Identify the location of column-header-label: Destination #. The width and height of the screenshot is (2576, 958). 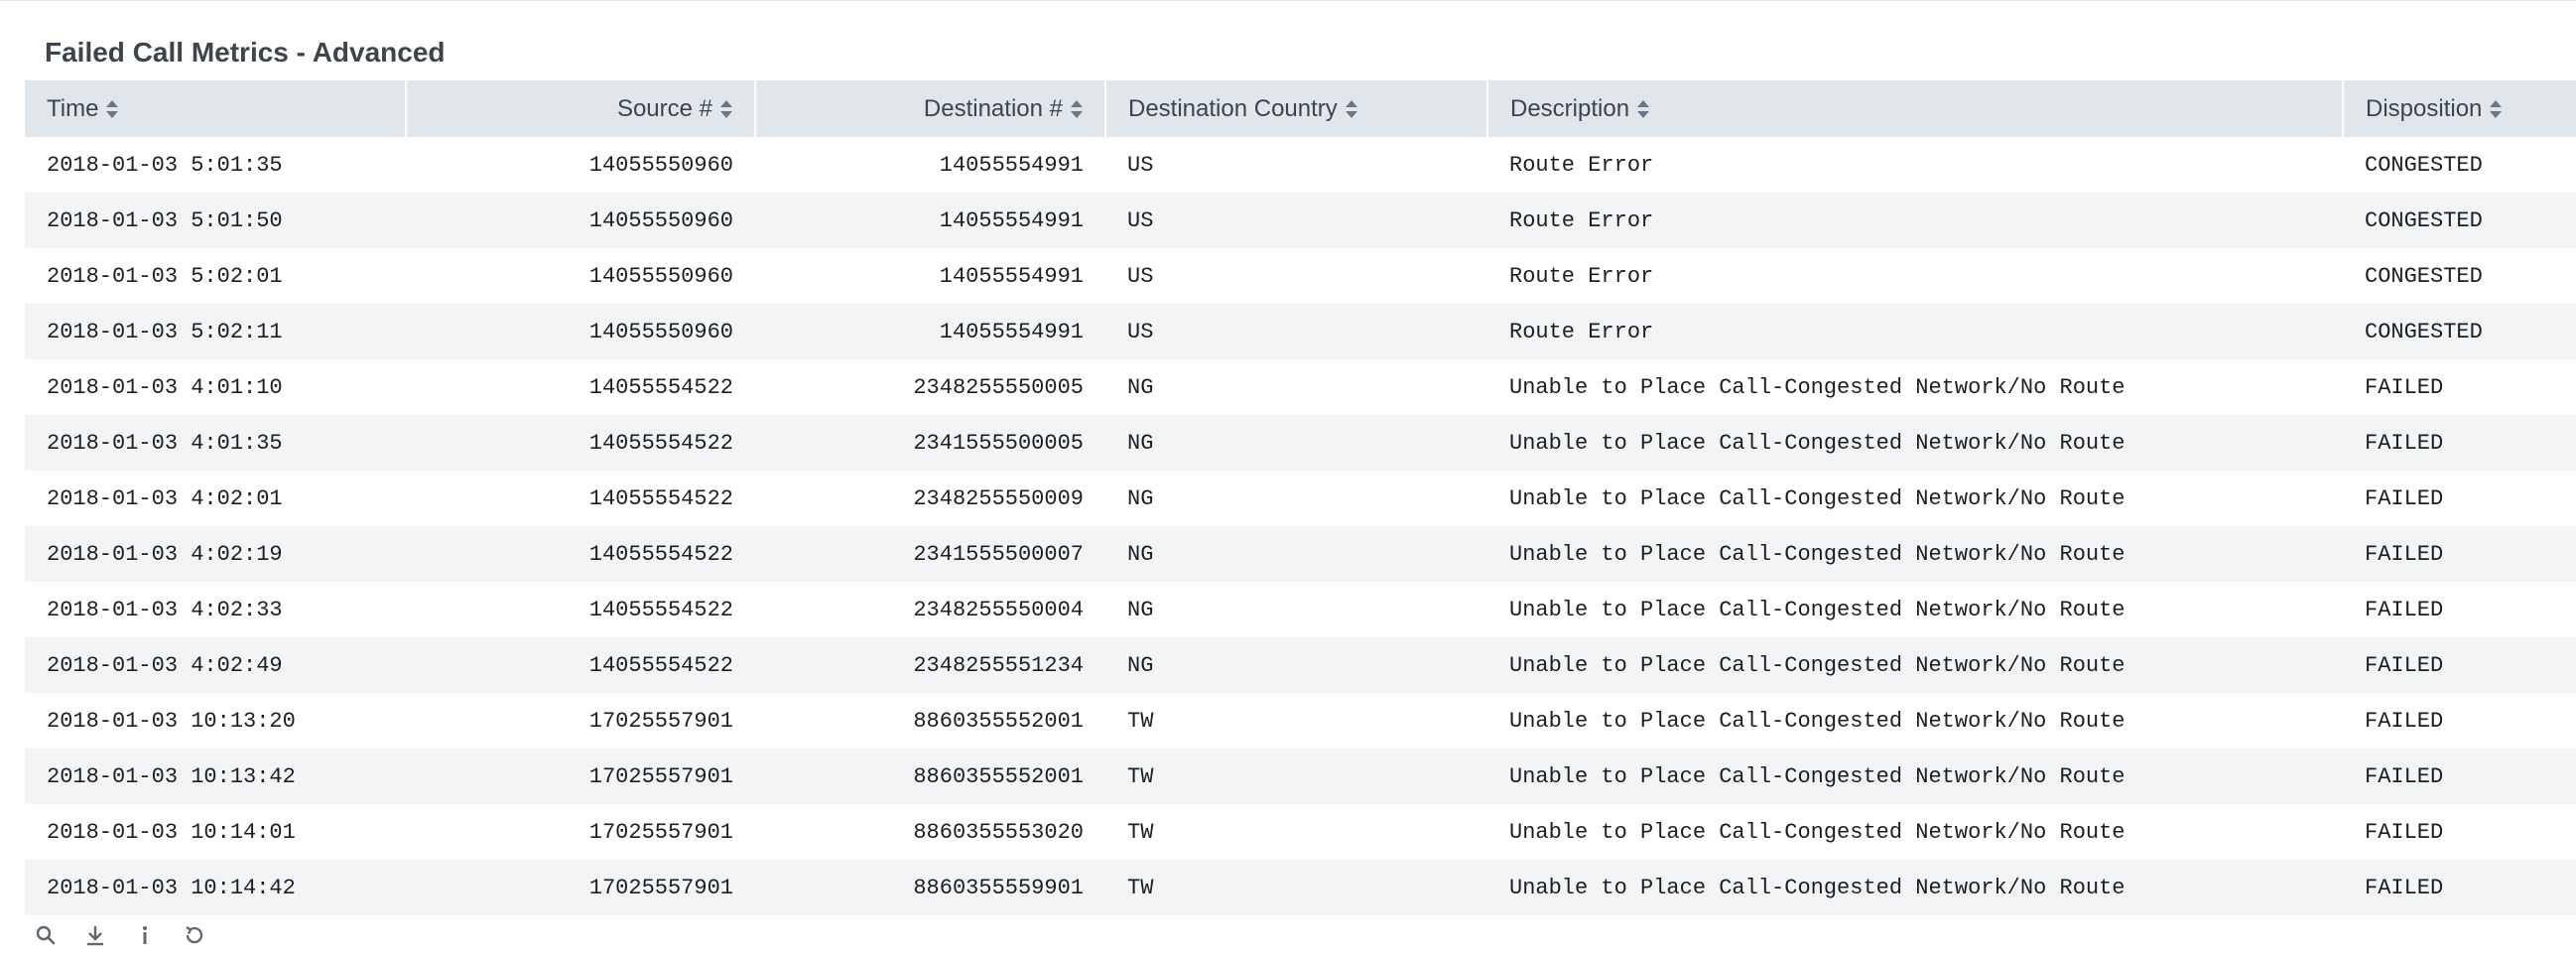
(993, 108).